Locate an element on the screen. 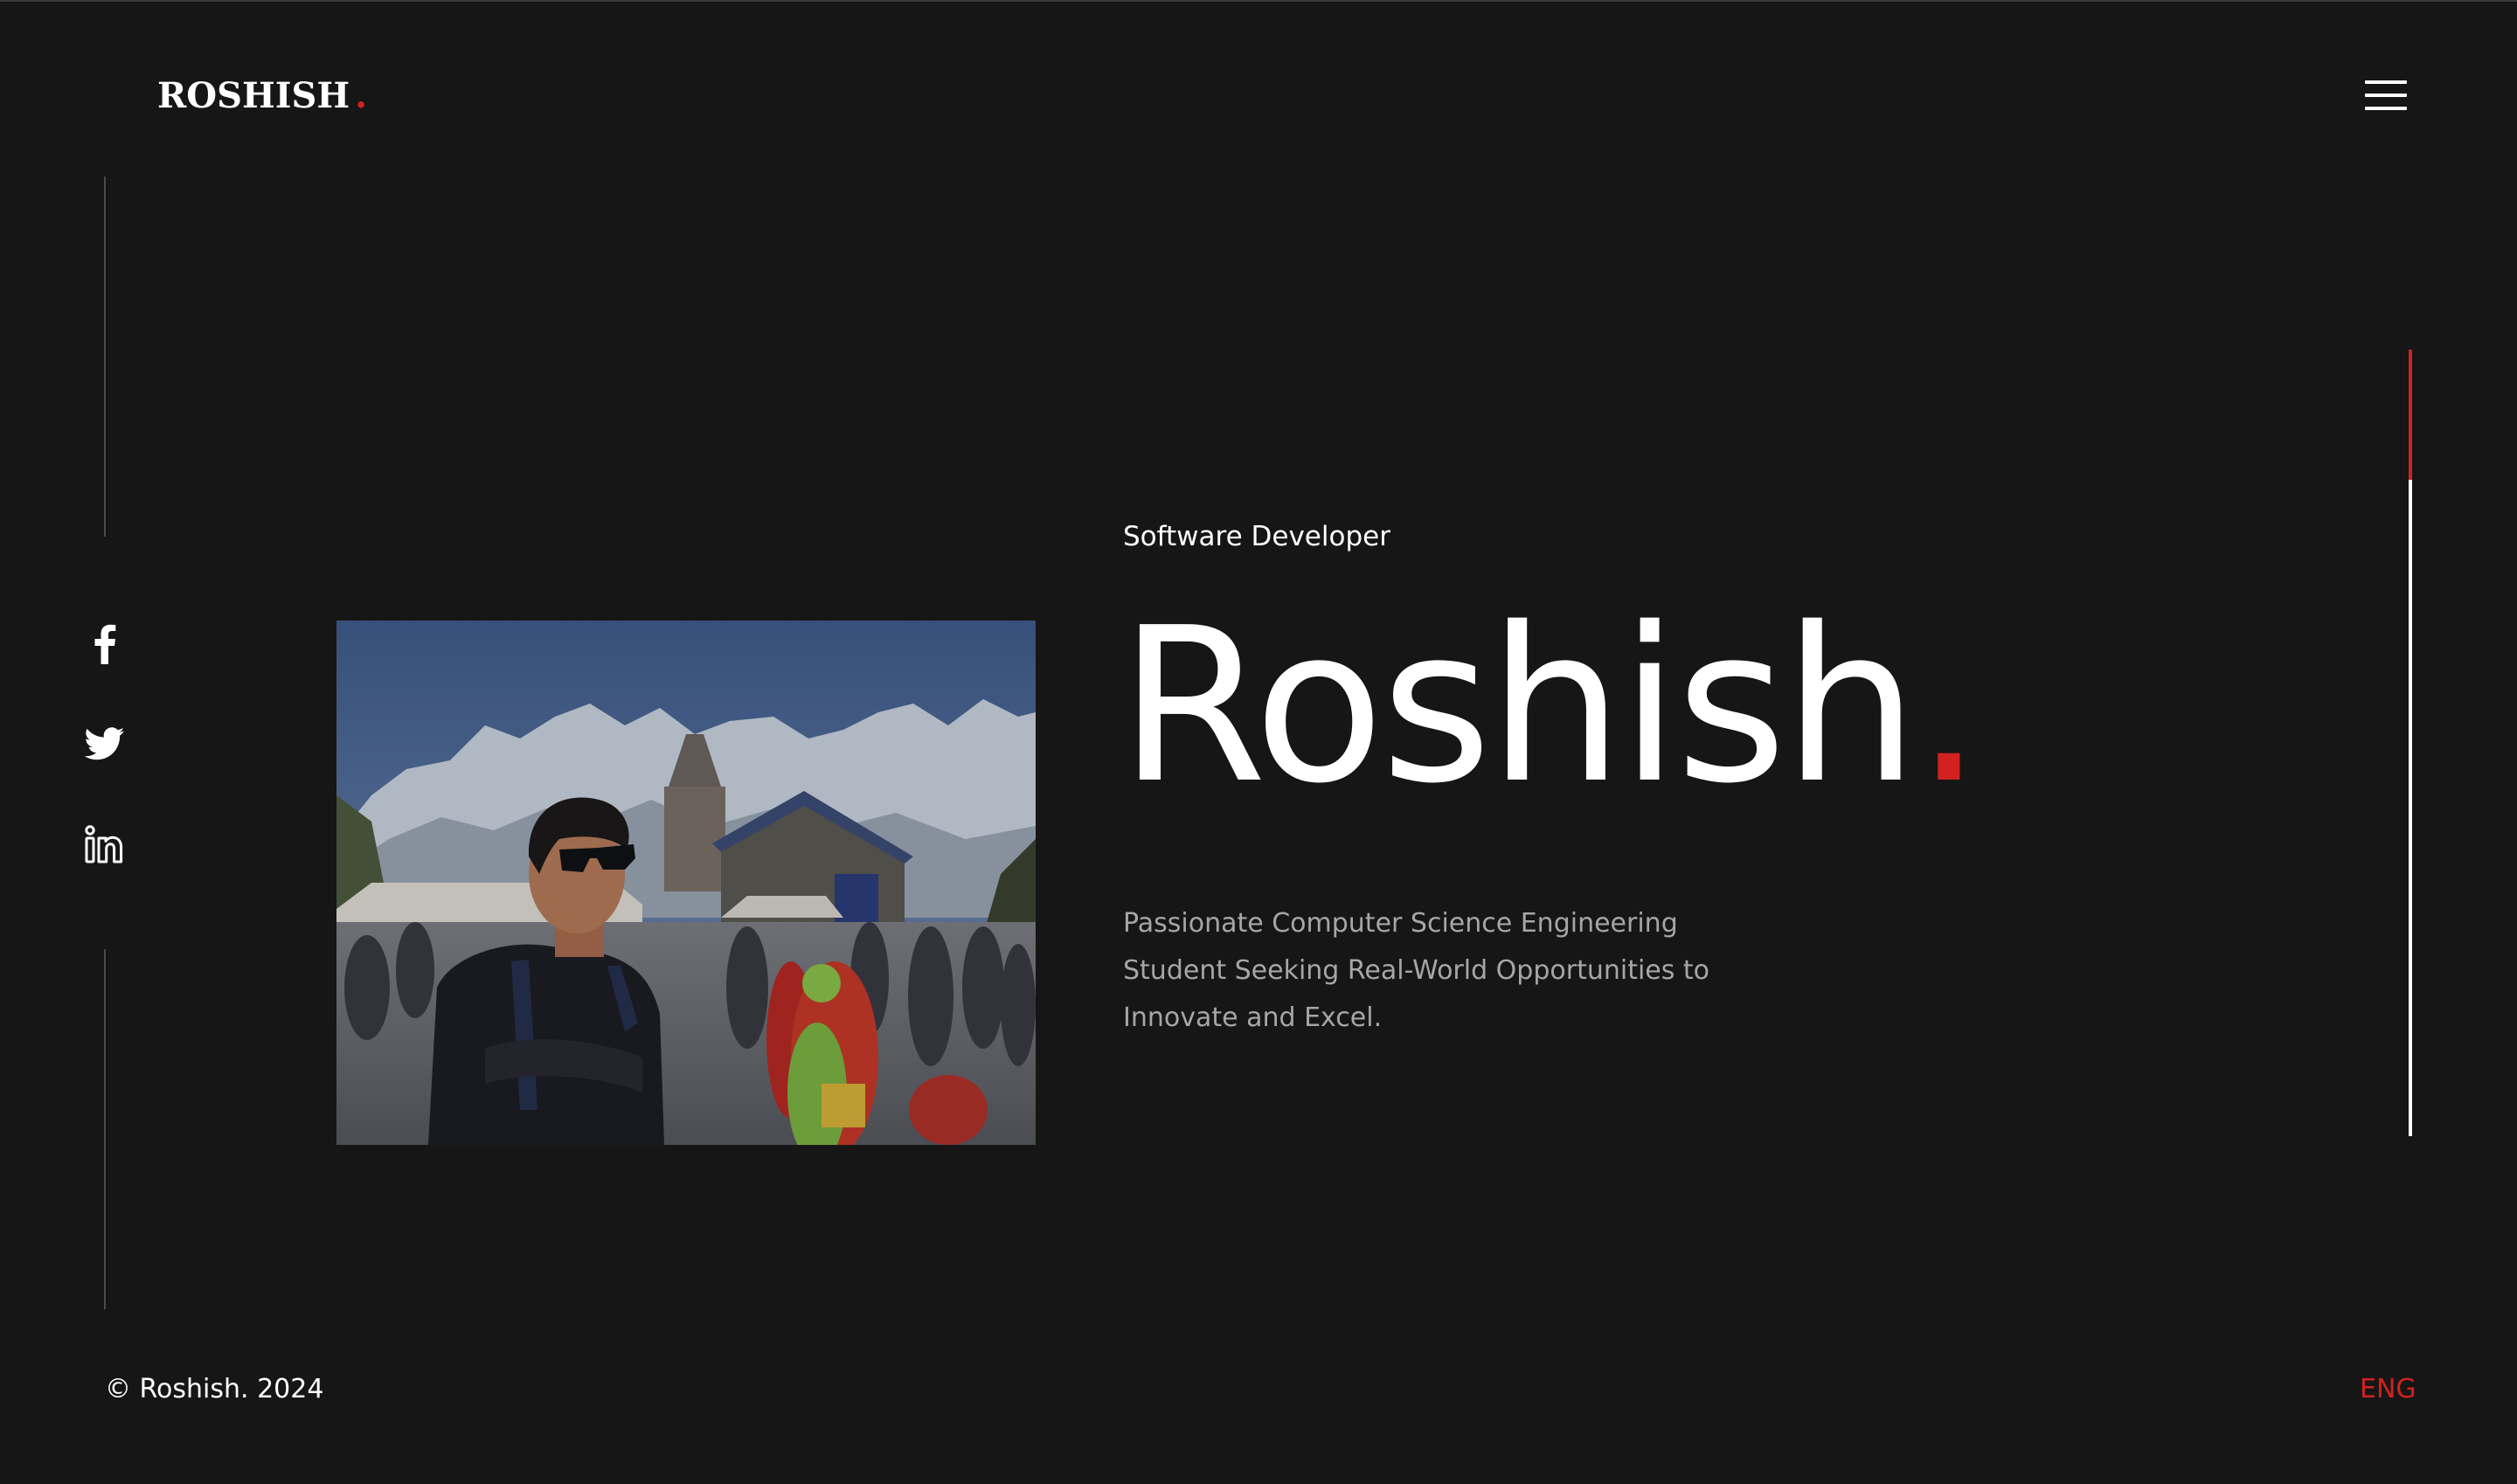 The height and width of the screenshot is (1484, 2517). hero-name-text: Roshish is located at coordinates (1518, 706).